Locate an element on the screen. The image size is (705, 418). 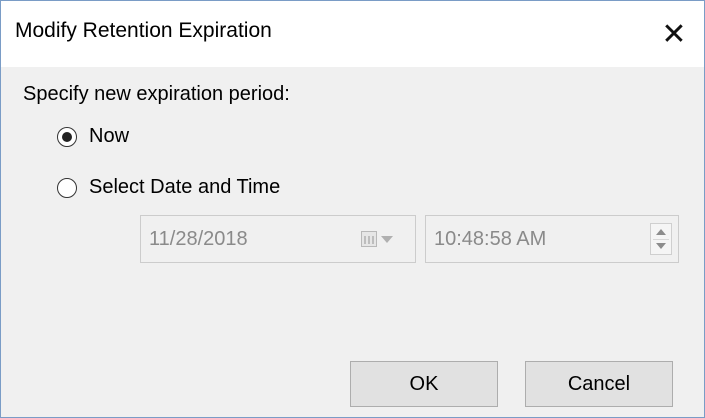
spin-down-icon is located at coordinates (661, 246).